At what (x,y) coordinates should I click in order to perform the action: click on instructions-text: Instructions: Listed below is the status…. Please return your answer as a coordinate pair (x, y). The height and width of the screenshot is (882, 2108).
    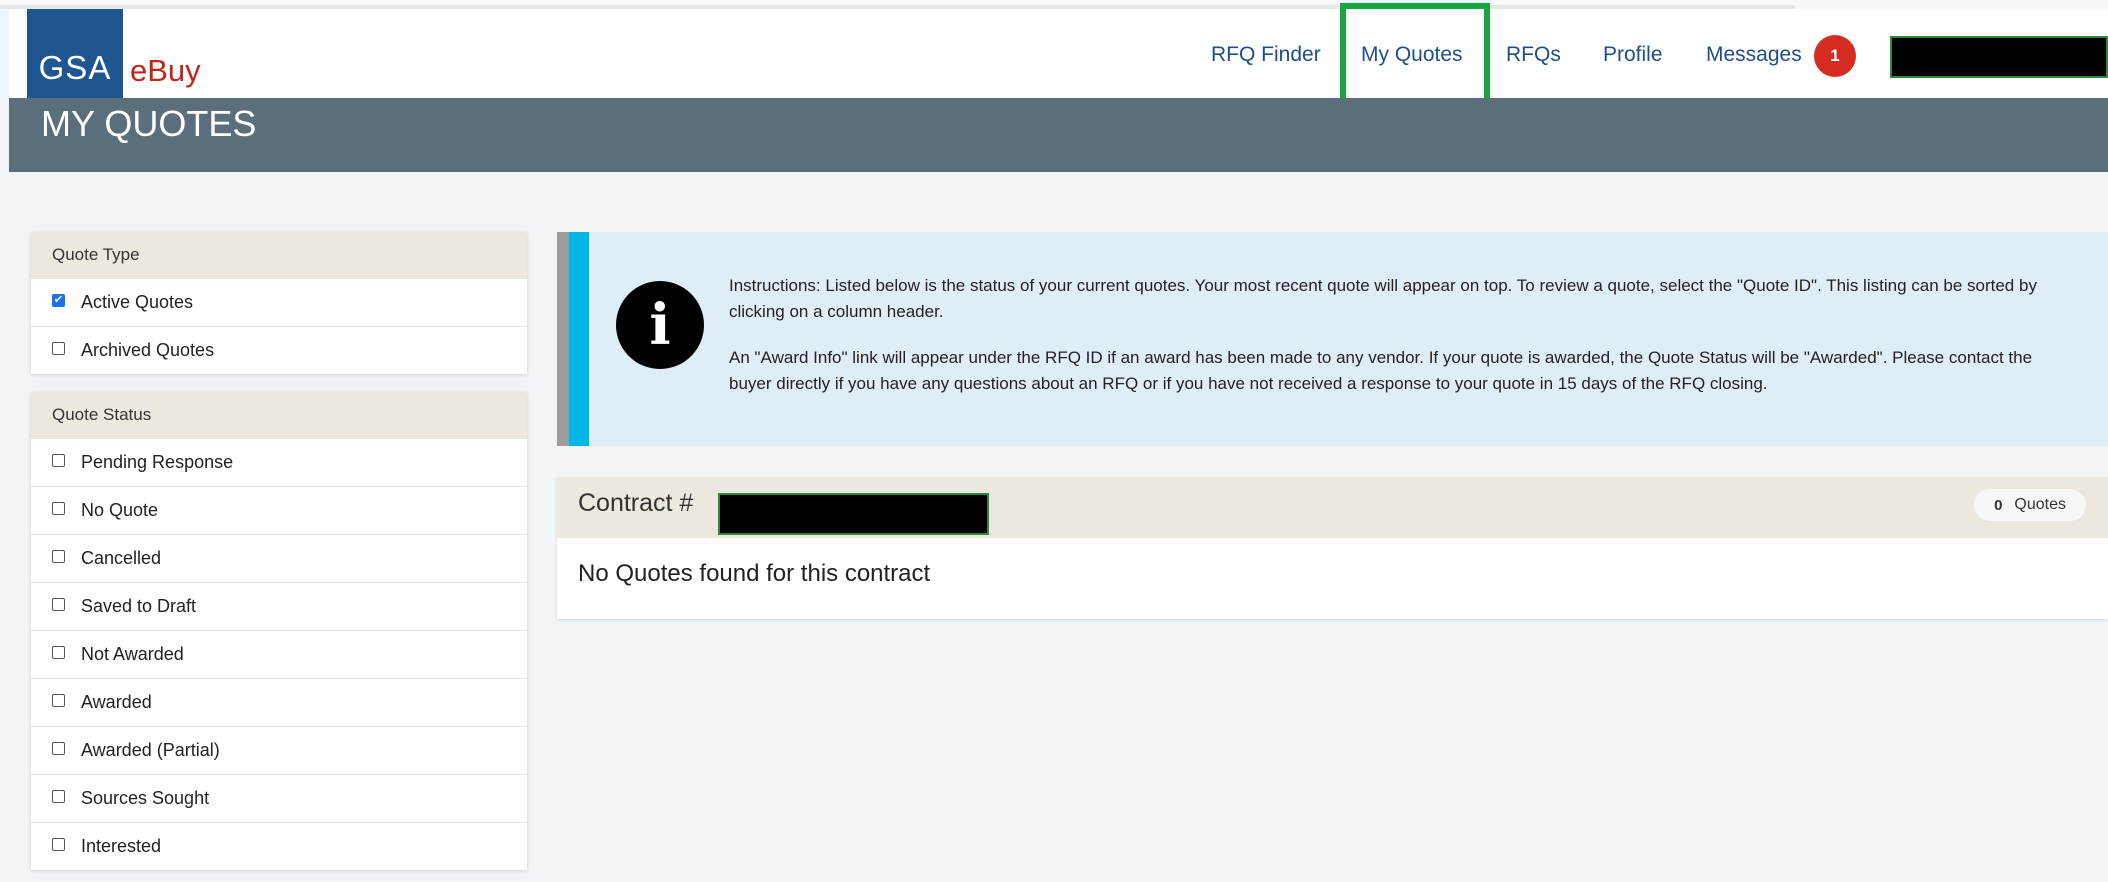
    Looking at the image, I should click on (1399, 345).